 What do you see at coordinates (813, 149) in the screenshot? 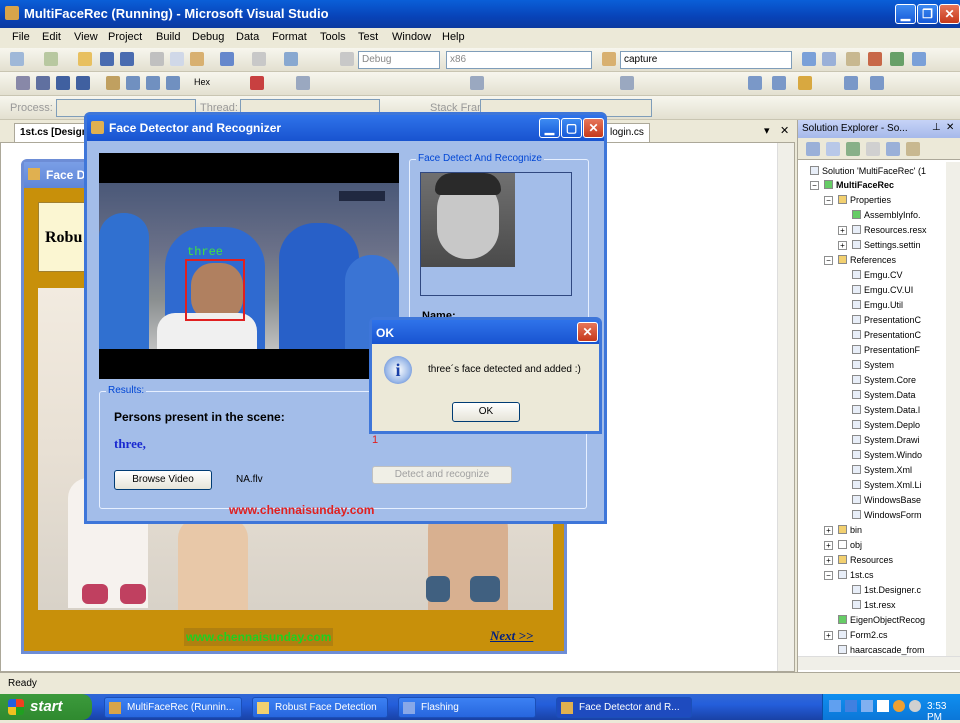
I see `se-properties-icon` at bounding box center [813, 149].